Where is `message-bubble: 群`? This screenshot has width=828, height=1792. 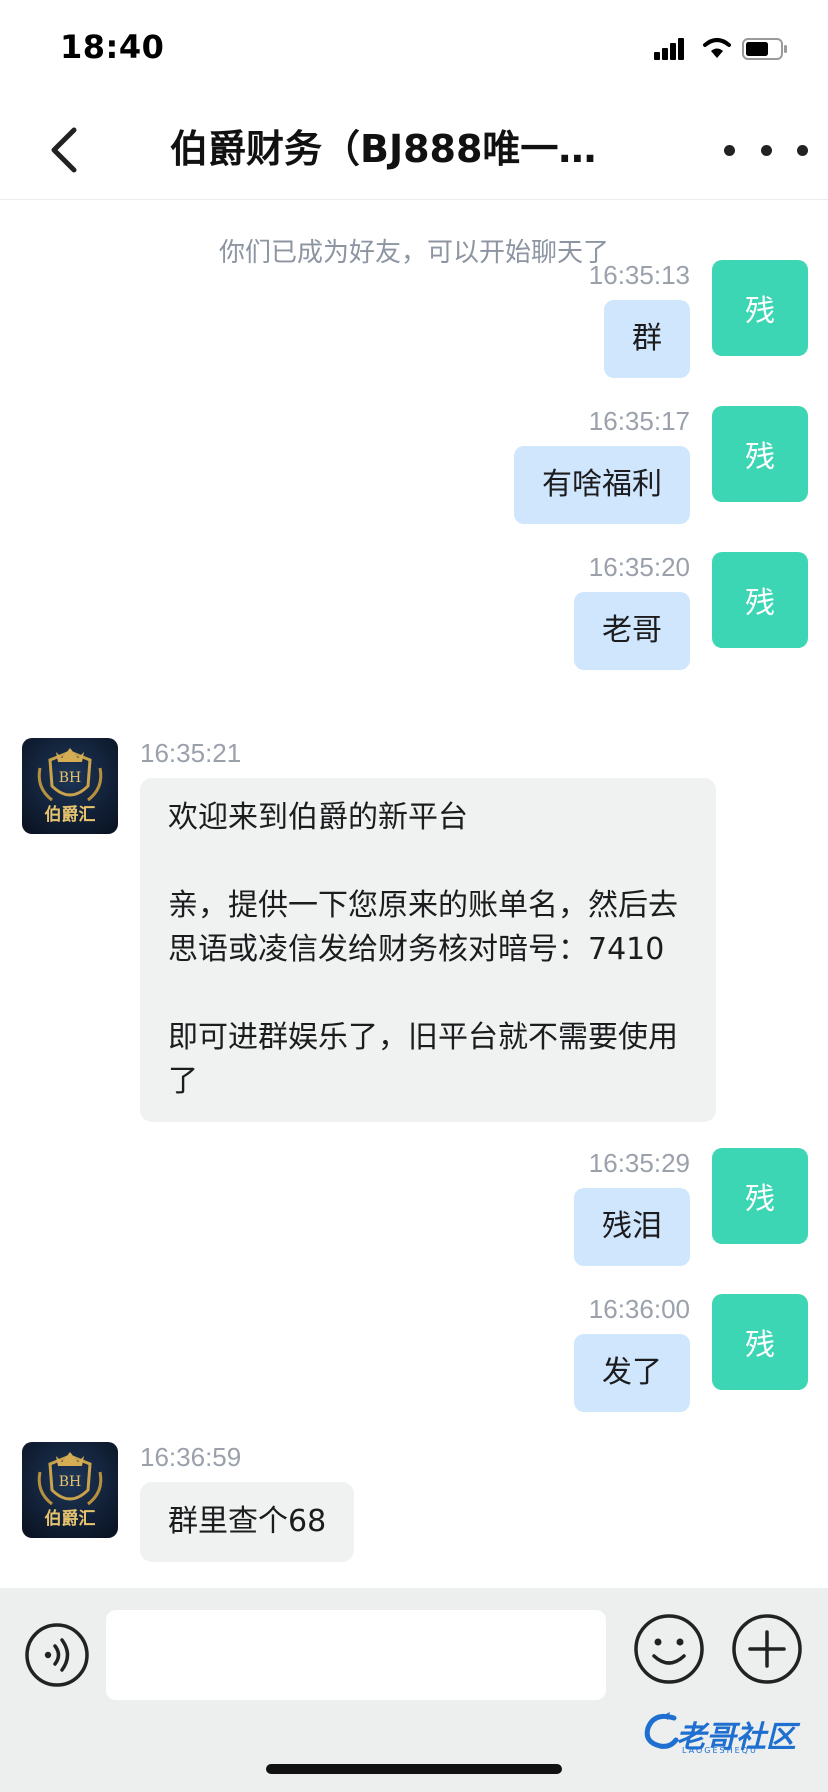
message-bubble: 群 is located at coordinates (647, 339).